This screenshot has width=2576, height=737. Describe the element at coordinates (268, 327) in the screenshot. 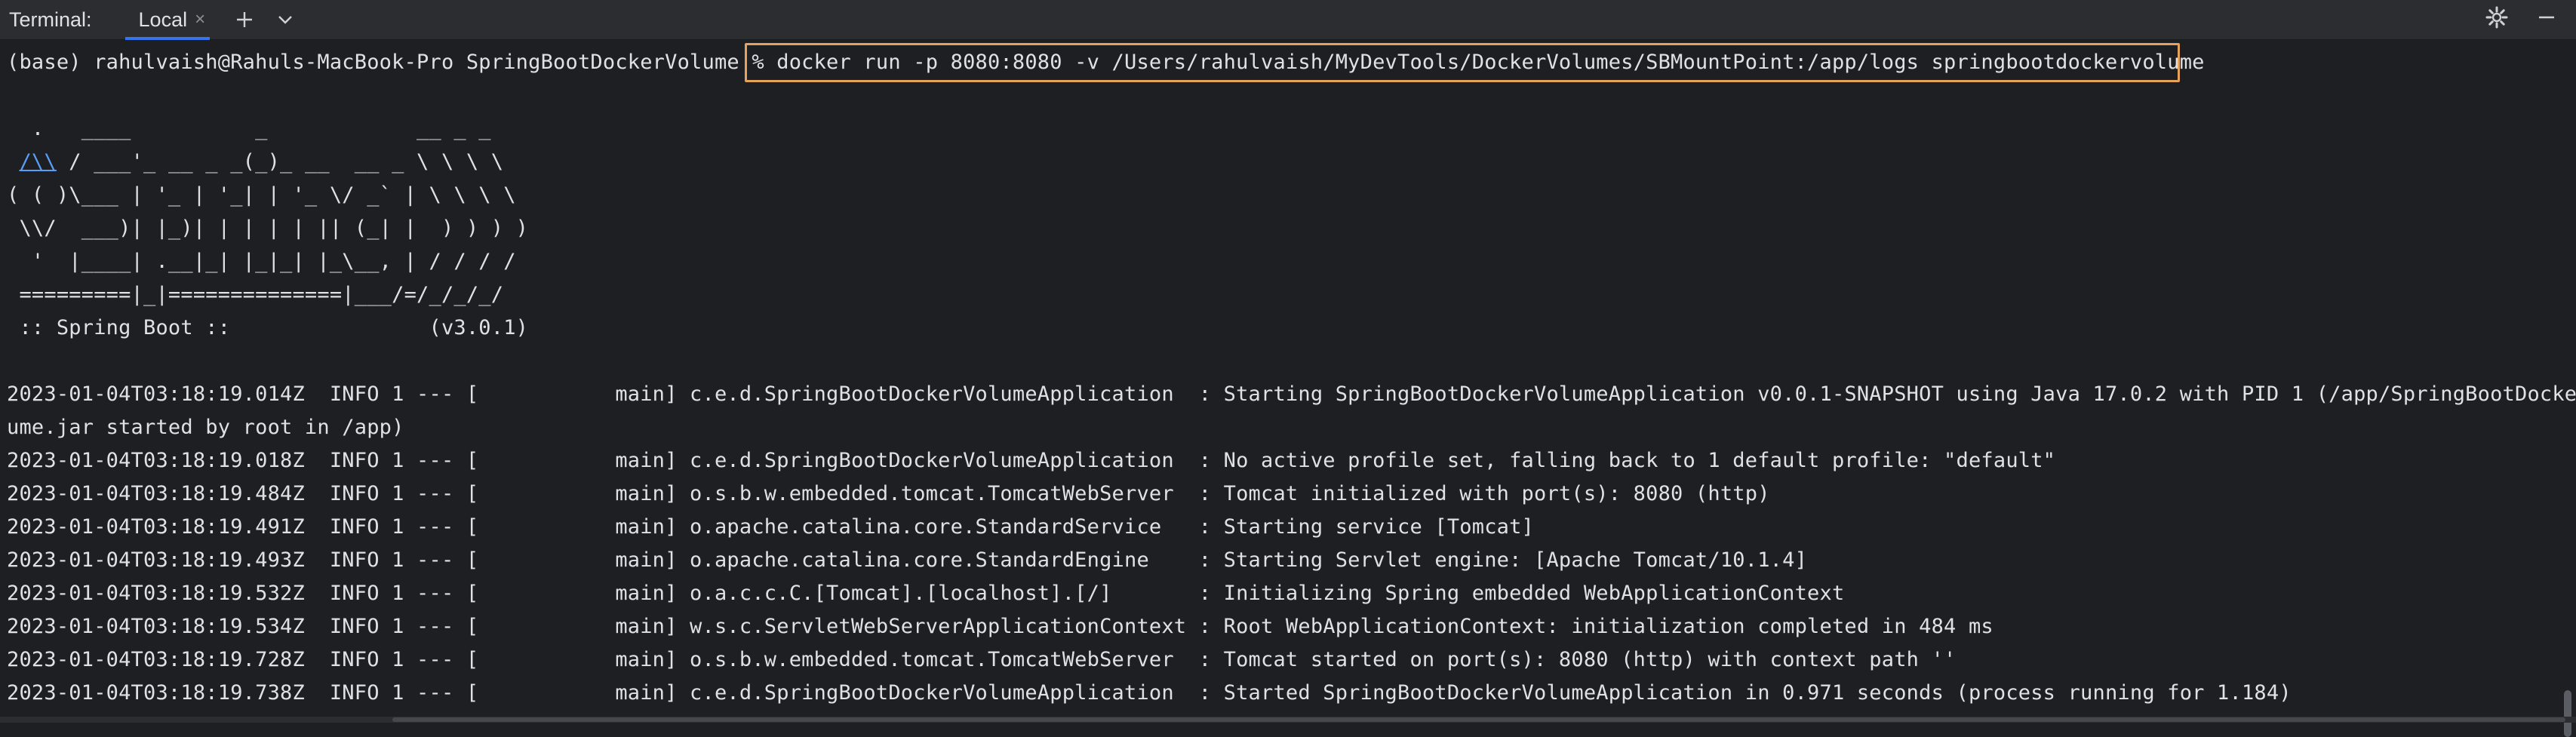

I see `banner-line: :: Spring Boot :: (v3.0.1)` at that location.